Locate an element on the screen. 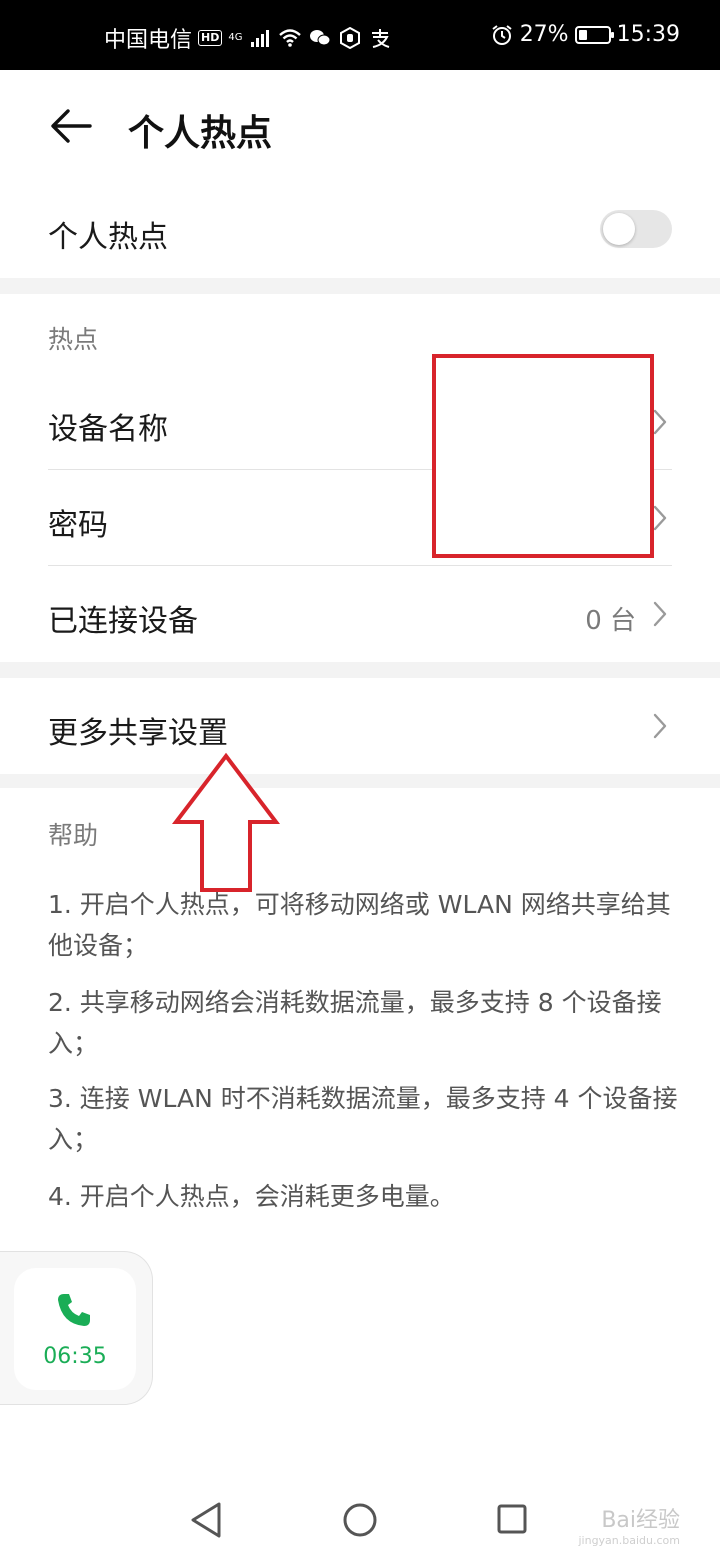 Image resolution: width=720 pixels, height=1560 pixels. hand-shield-icon is located at coordinates (350, 38).